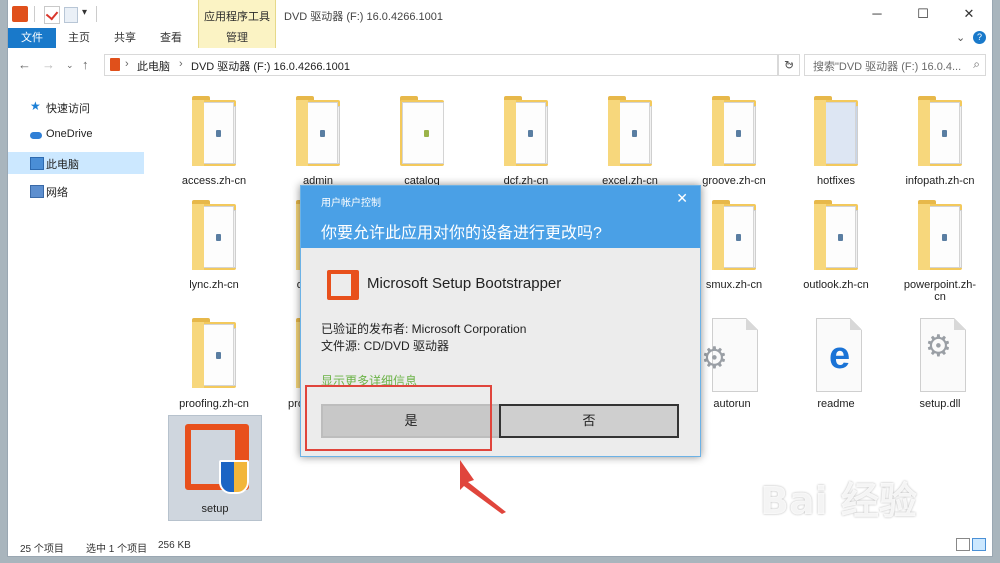 This screenshot has width=1000, height=563. What do you see at coordinates (836, 181) in the screenshot?
I see `file-name: hotfixes` at bounding box center [836, 181].